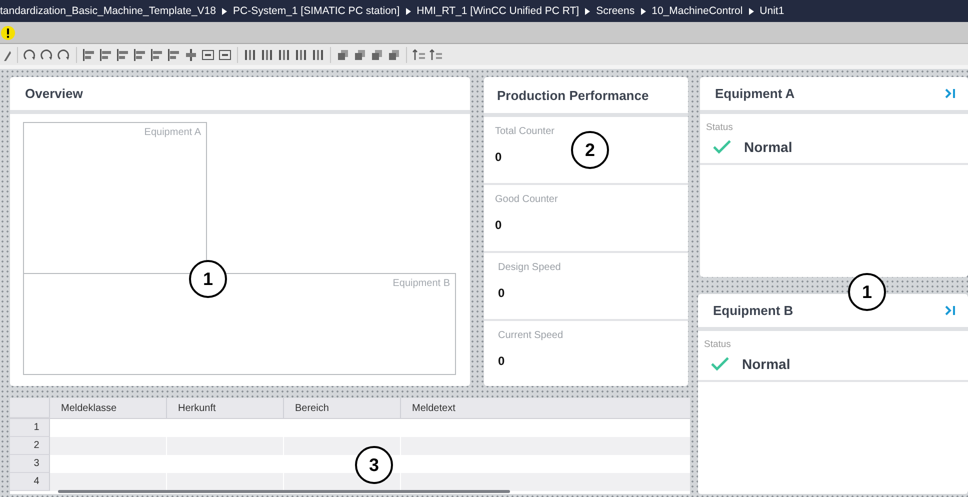 This screenshot has width=968, height=497. I want to click on column-header: Meldetext, so click(545, 408).